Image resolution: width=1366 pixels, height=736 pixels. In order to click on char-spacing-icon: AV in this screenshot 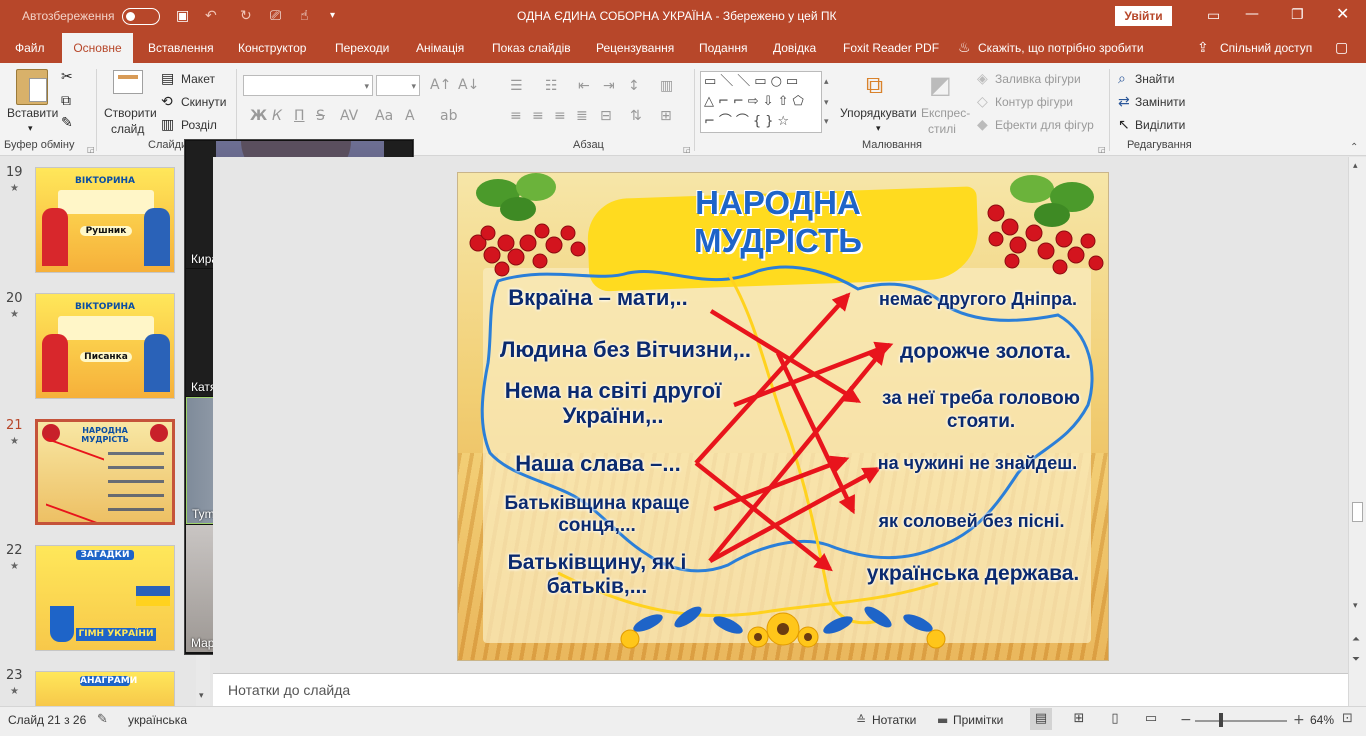, I will do `click(349, 116)`.